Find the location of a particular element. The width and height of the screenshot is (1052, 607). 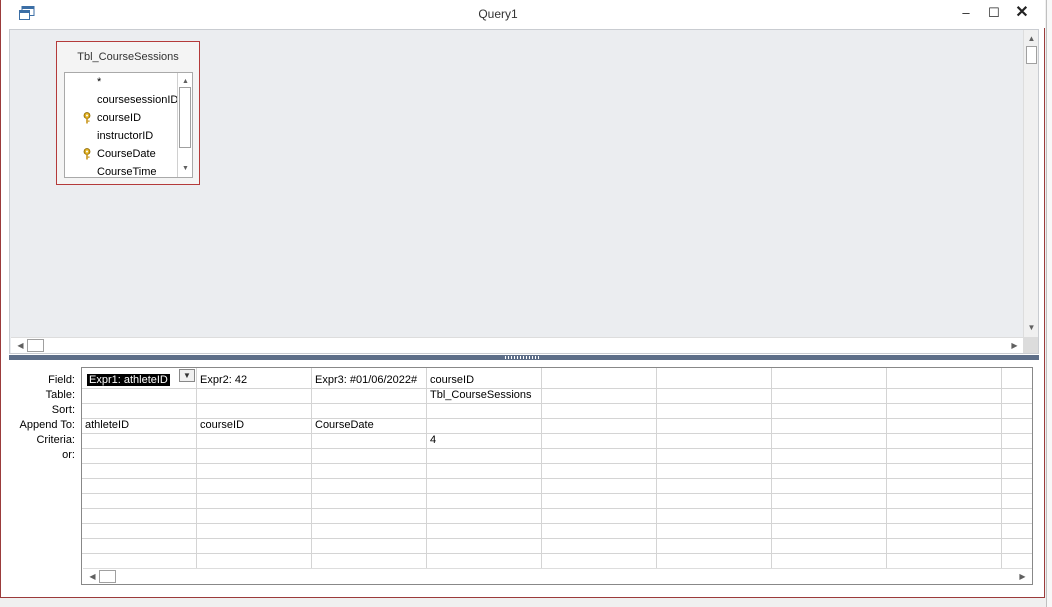

grid-cell-field: Expr3: #01/06/2022# is located at coordinates (369, 380).